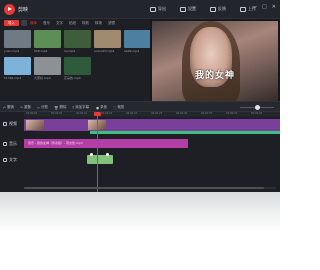 Image resolution: width=320 pixels, height=270 pixels. Describe the element at coordinates (243, 9) in the screenshot. I see `upload-icon` at that location.